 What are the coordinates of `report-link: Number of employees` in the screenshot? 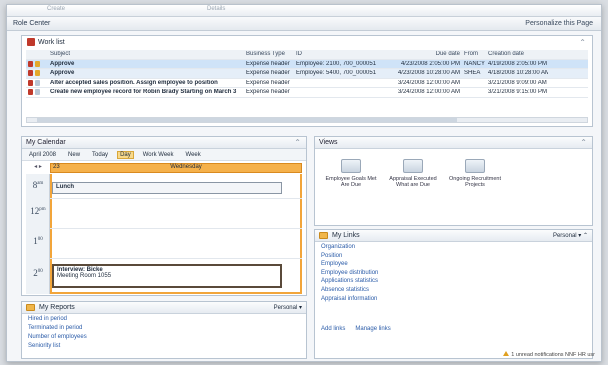 It's located at (164, 338).